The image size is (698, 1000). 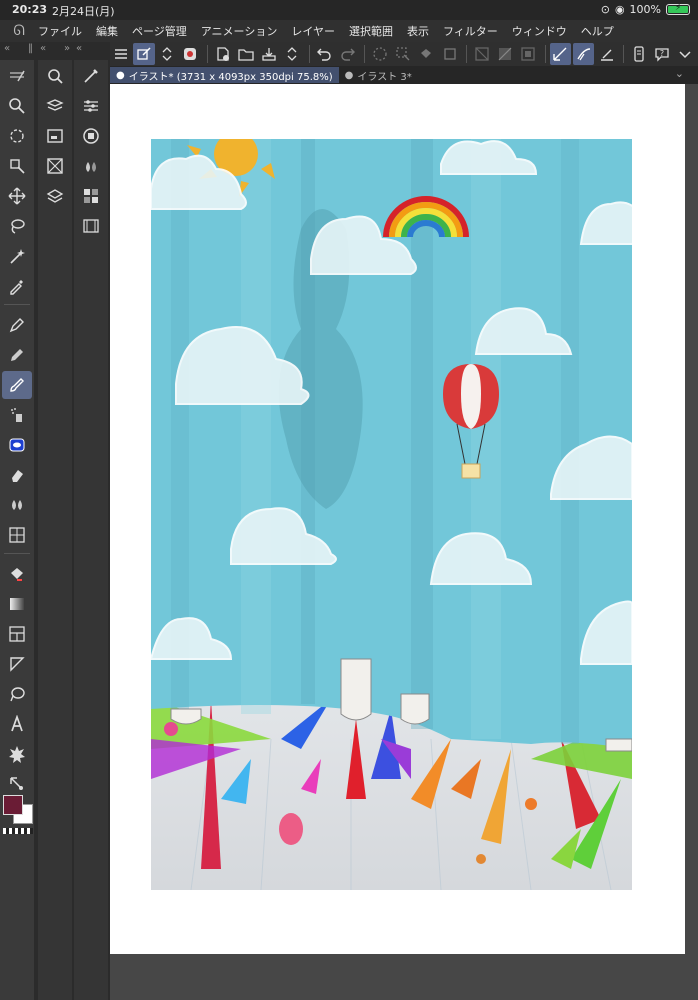 I want to click on move-icon, so click(x=17, y=196).